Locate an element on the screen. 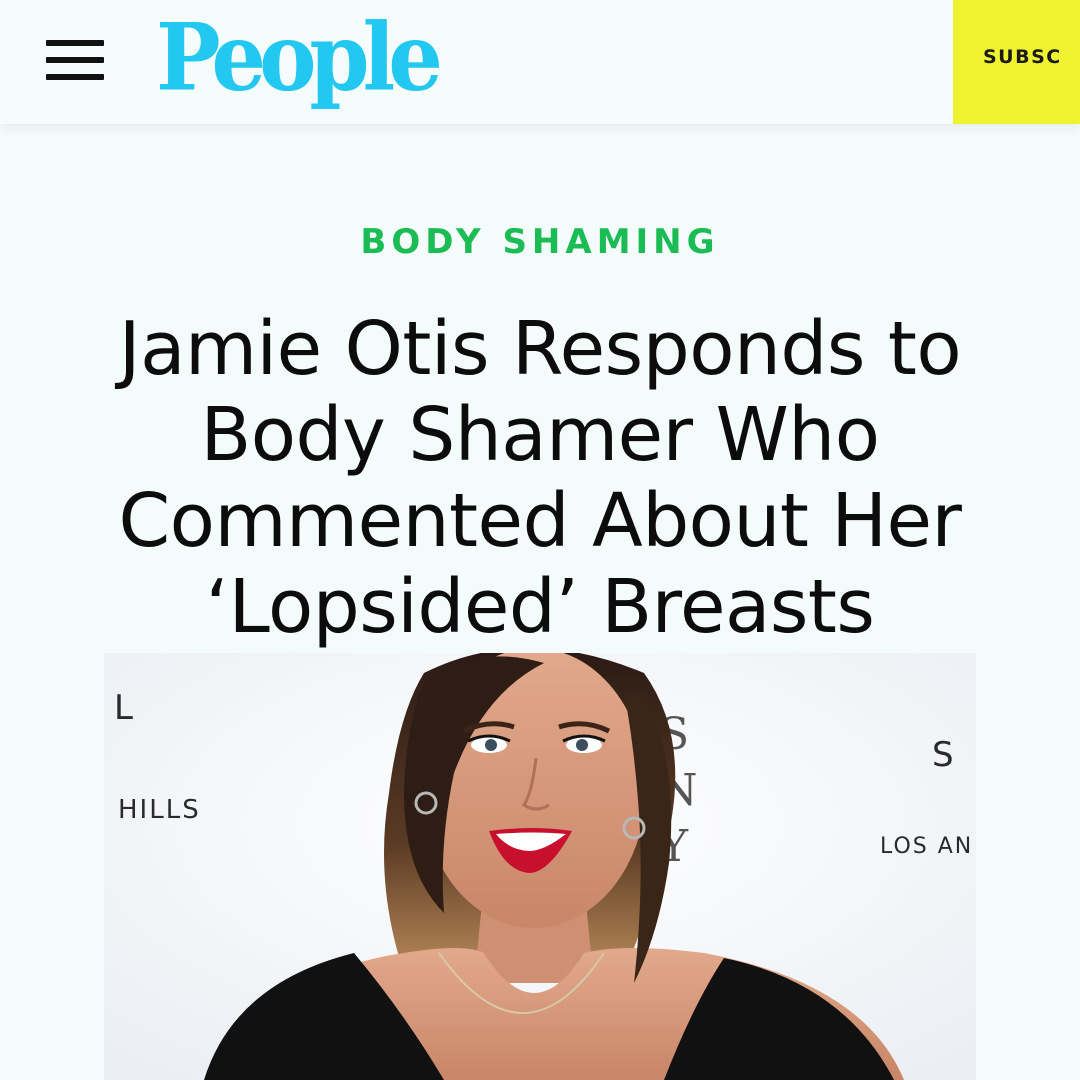  backdrop-text-los-an: LOS AN is located at coordinates (926, 846).